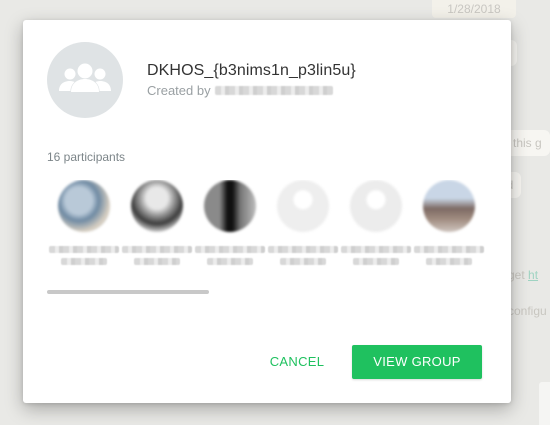 The width and height of the screenshot is (550, 425). I want to click on group-name: DKHOS_{b3nims1n_p3lin5u}, so click(251, 70).